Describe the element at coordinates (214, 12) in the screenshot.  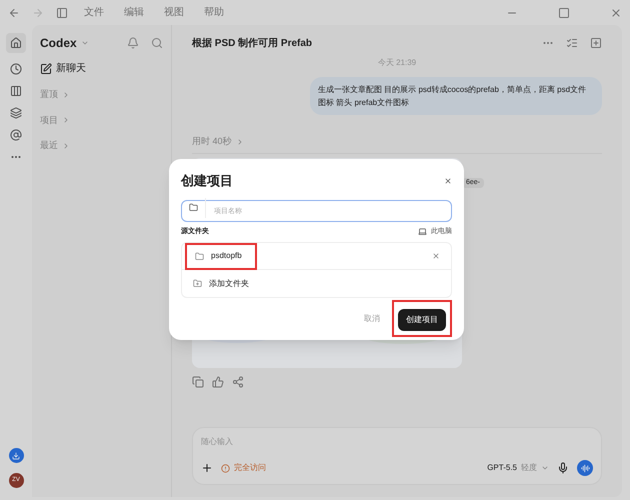
I see `menu-item: 帮助` at that location.